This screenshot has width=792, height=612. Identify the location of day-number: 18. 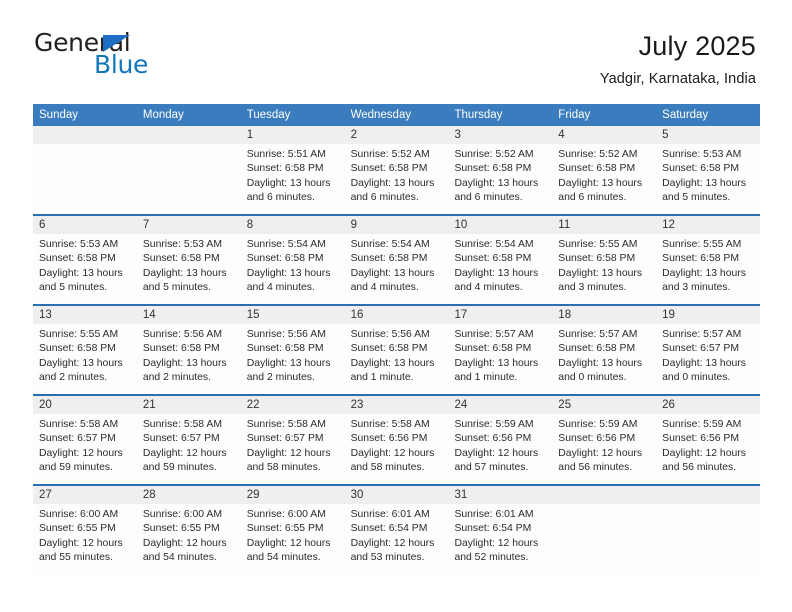
(604, 315).